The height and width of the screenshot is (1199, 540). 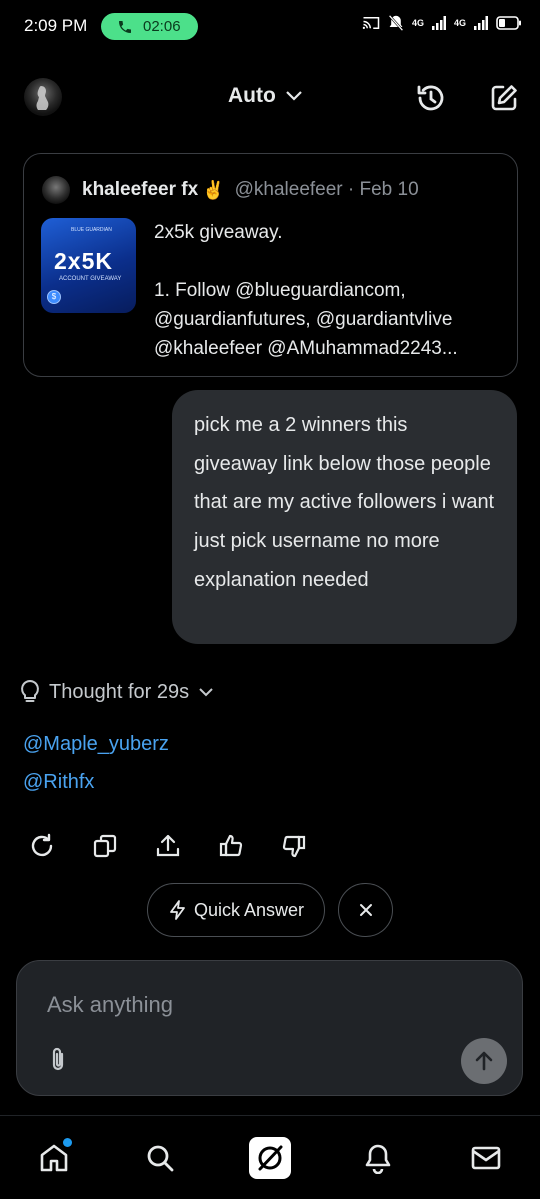 I want to click on bolt-icon, so click(x=177, y=910).